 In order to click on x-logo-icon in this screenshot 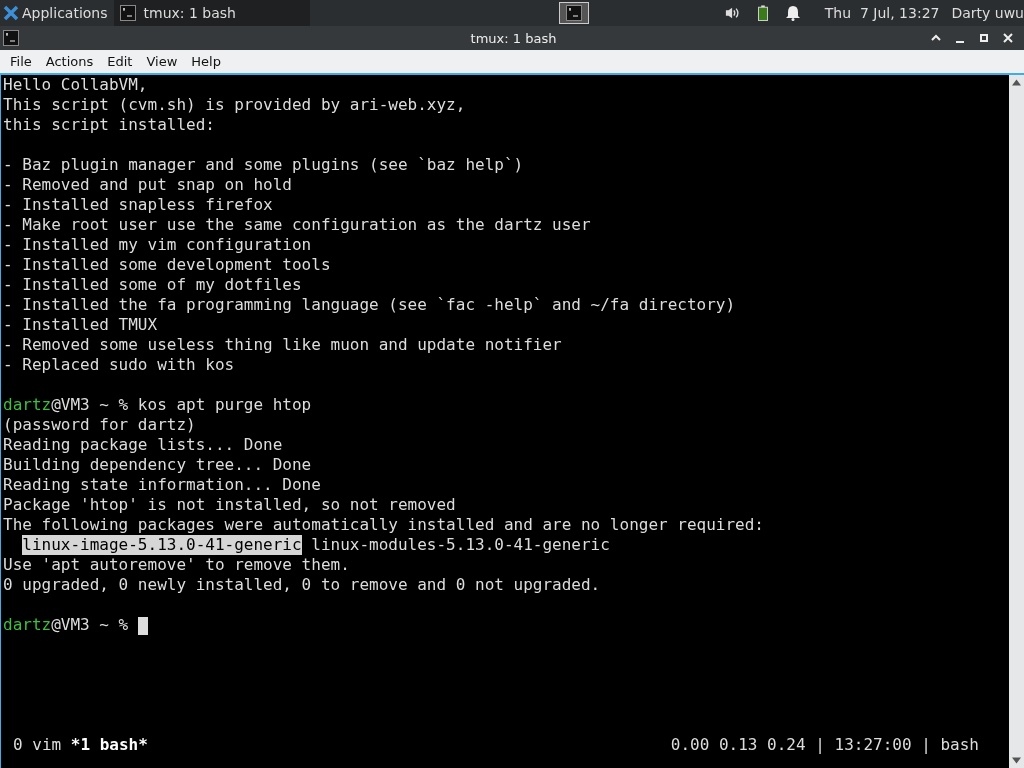, I will do `click(11, 13)`.